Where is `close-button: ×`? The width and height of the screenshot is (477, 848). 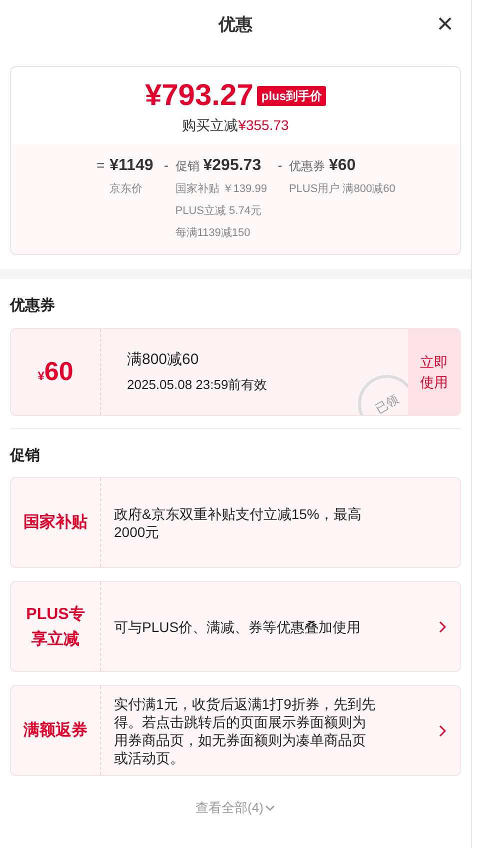 close-button: × is located at coordinates (445, 24).